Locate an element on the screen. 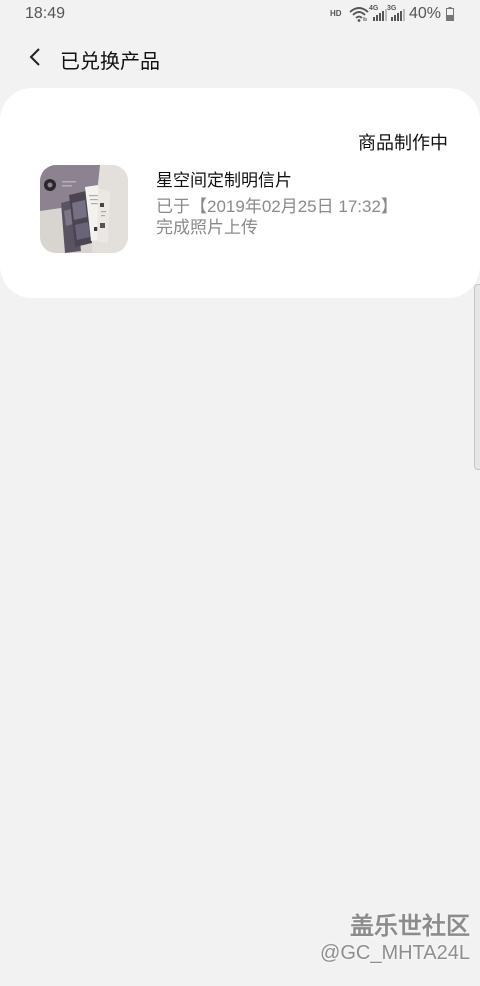 The width and height of the screenshot is (480, 986). edge-panel-handle is located at coordinates (477, 377).